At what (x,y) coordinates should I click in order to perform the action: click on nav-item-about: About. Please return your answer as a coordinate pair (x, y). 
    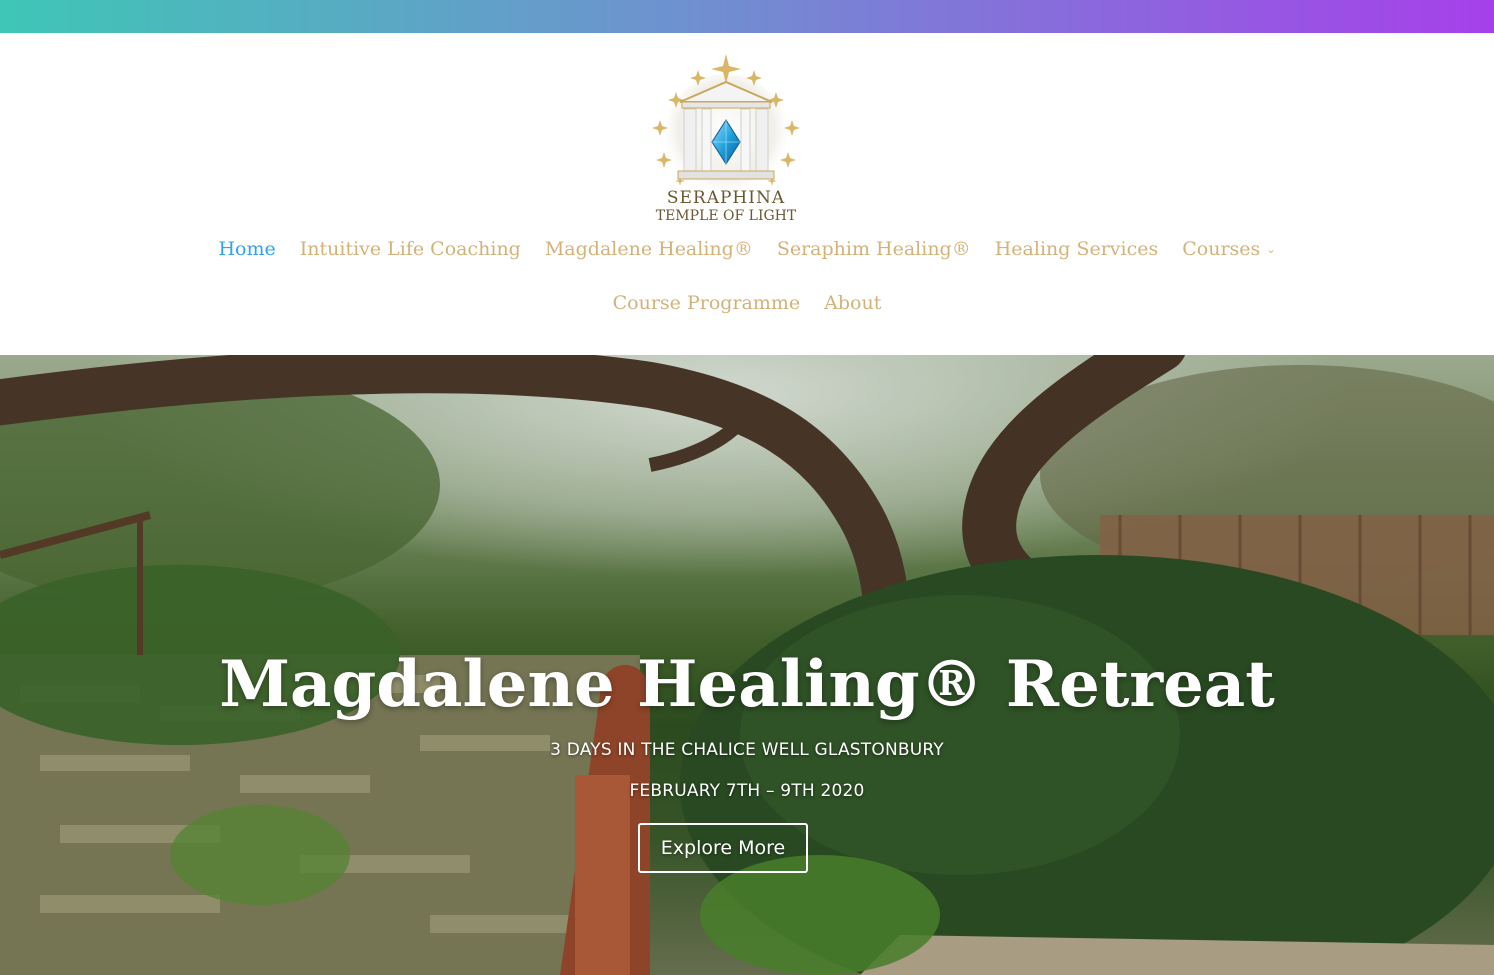
    Looking at the image, I should click on (852, 303).